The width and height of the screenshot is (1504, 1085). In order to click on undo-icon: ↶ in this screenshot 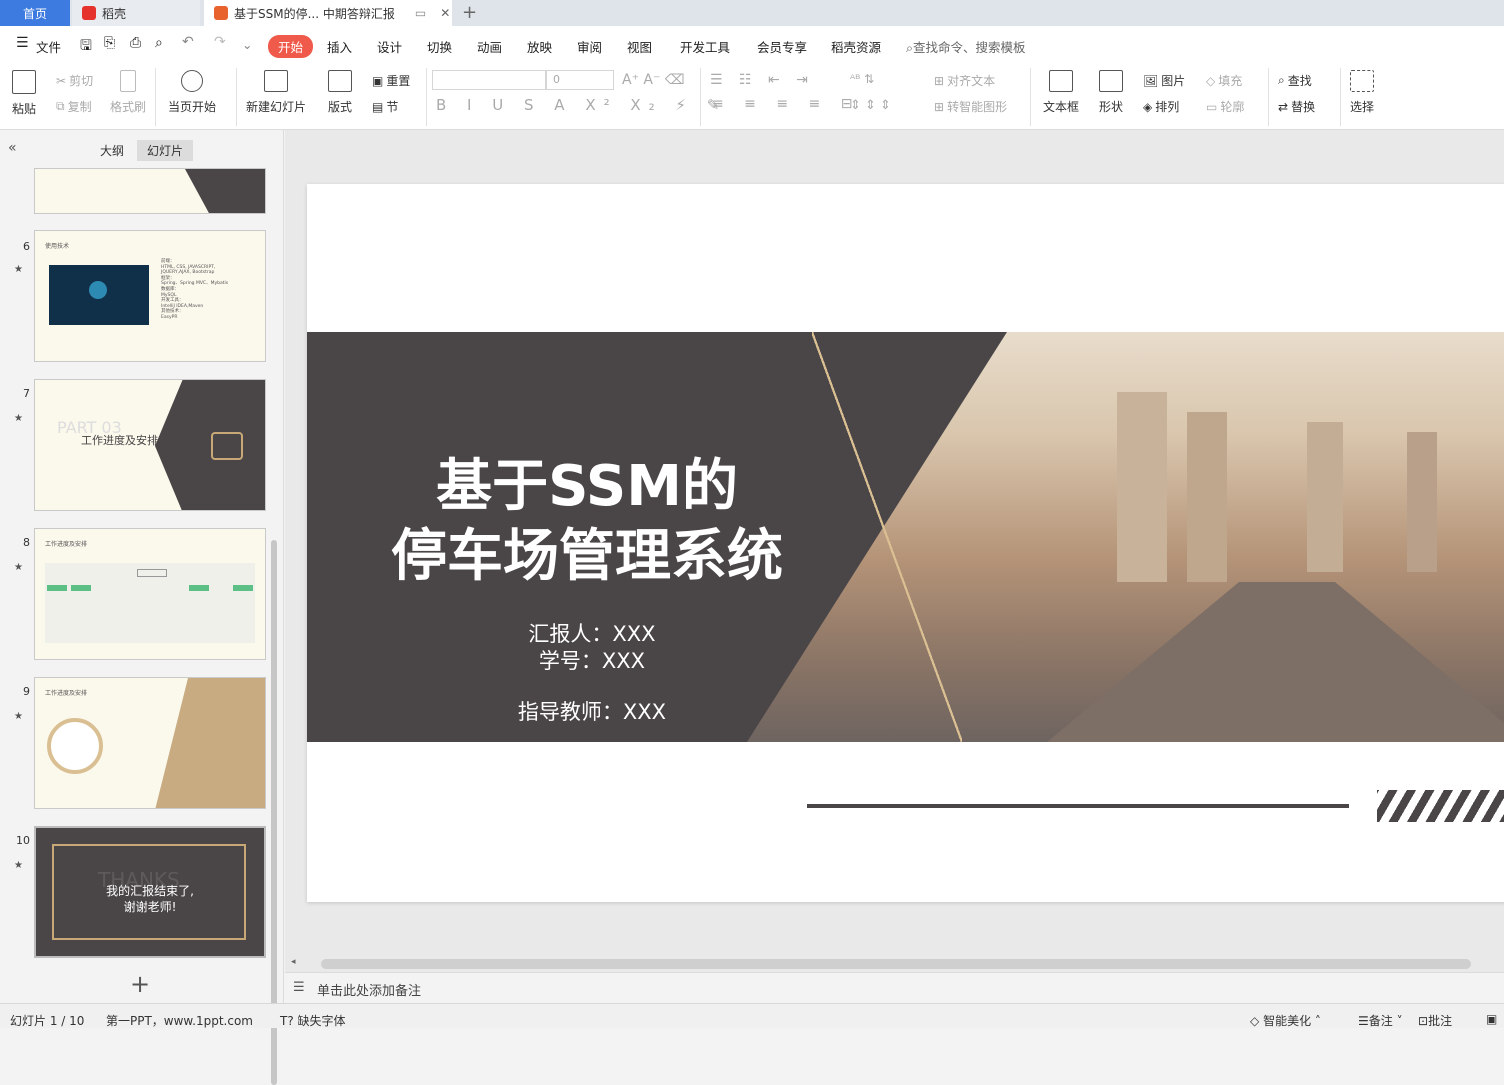, I will do `click(188, 42)`.